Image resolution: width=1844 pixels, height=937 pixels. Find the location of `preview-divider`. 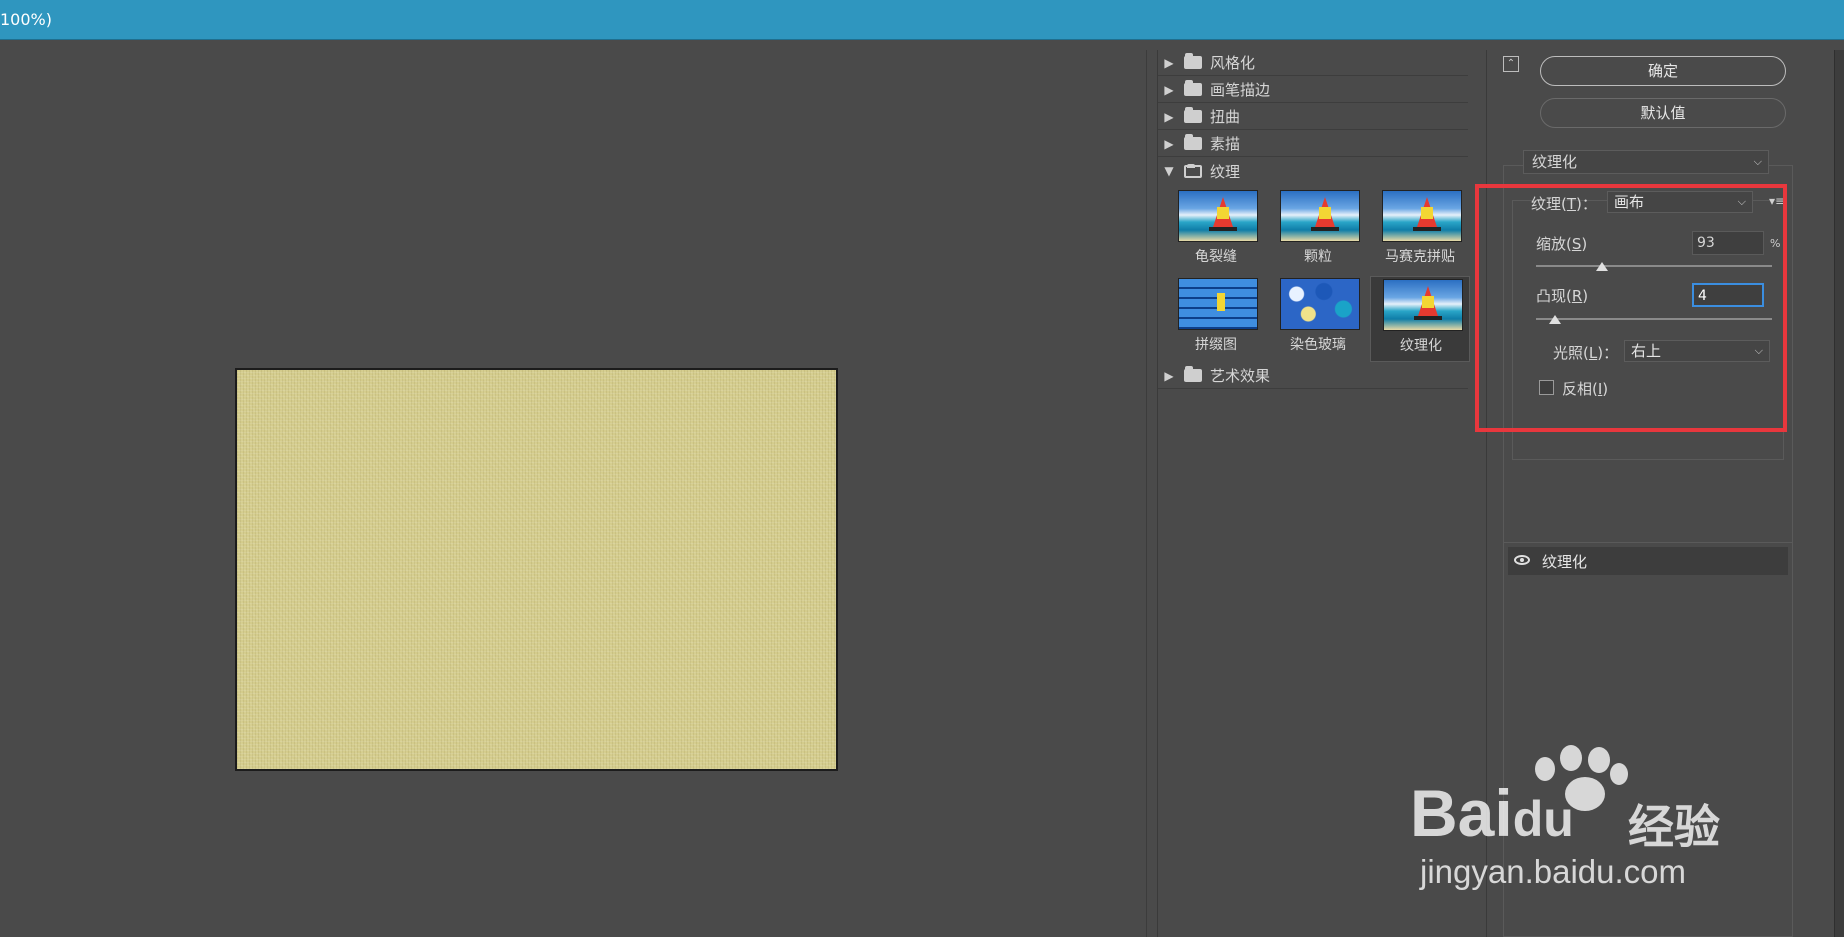

preview-divider is located at coordinates (1146, 493).